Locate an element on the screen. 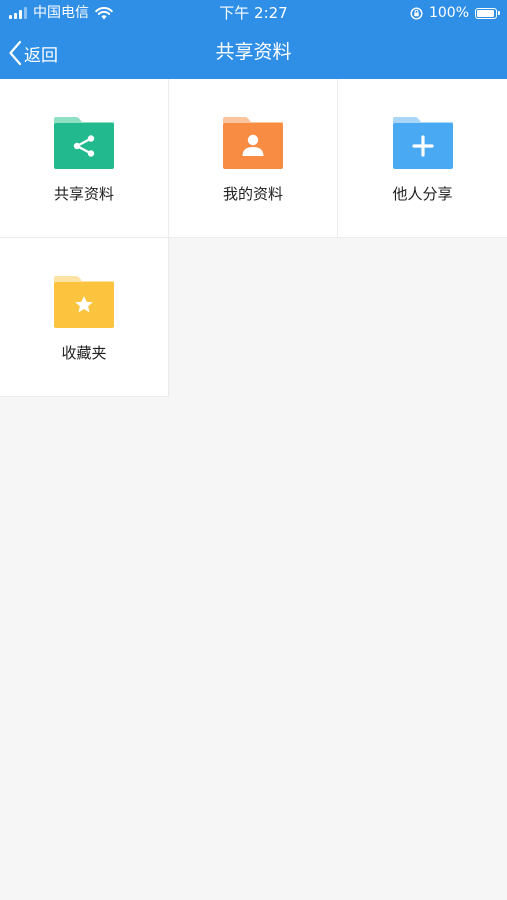 This screenshot has width=507, height=900. tile-favorites: 收藏夹 is located at coordinates (84, 317).